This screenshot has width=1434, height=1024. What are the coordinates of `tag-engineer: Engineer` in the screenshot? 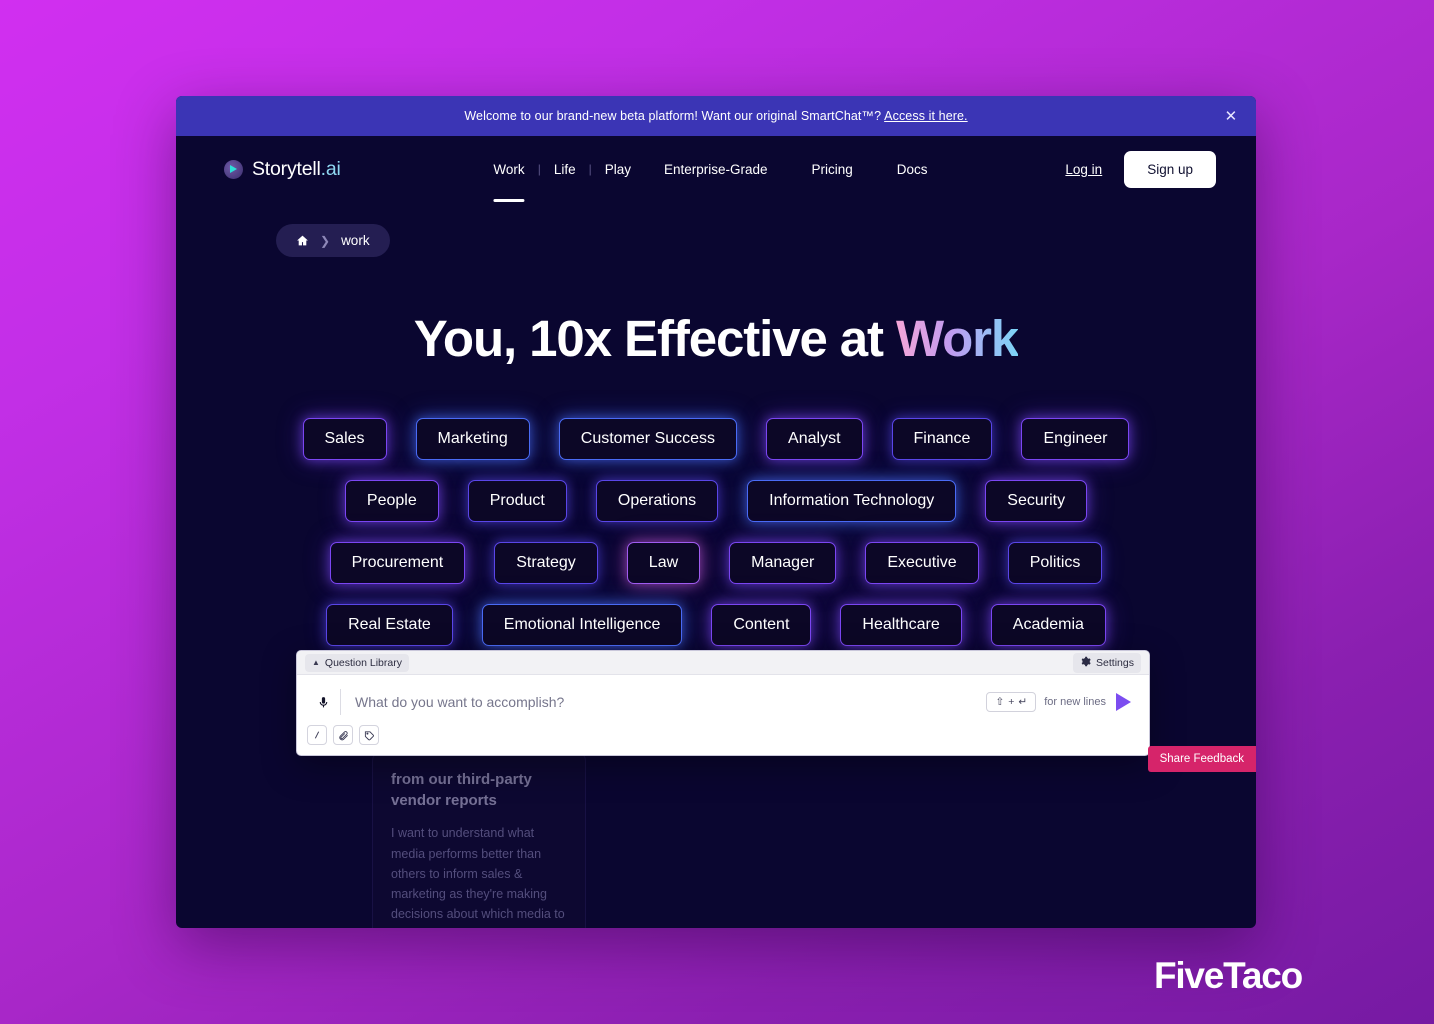 It's located at (1075, 439).